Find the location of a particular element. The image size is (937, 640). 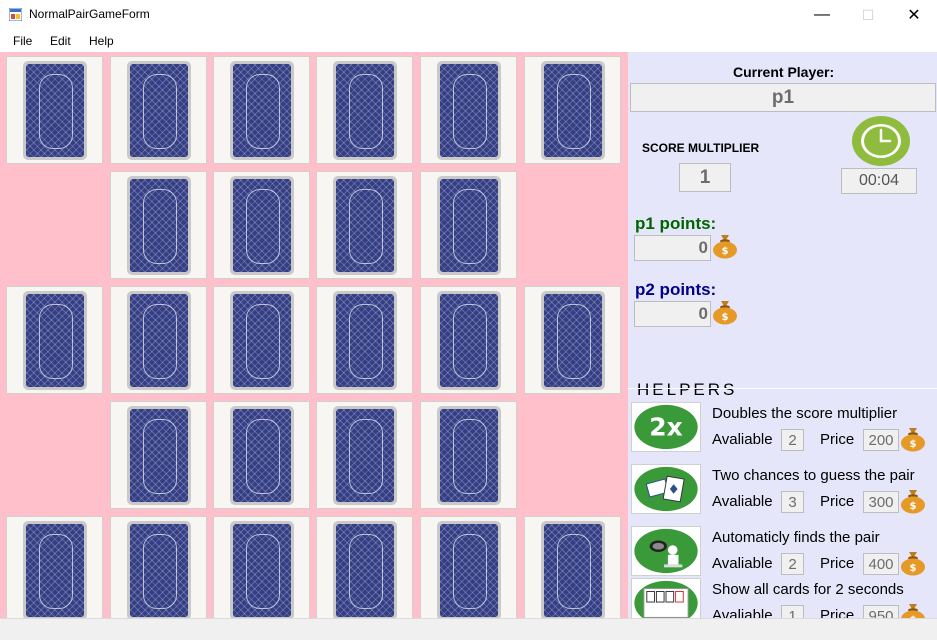

helpers-divider is located at coordinates (782, 388).